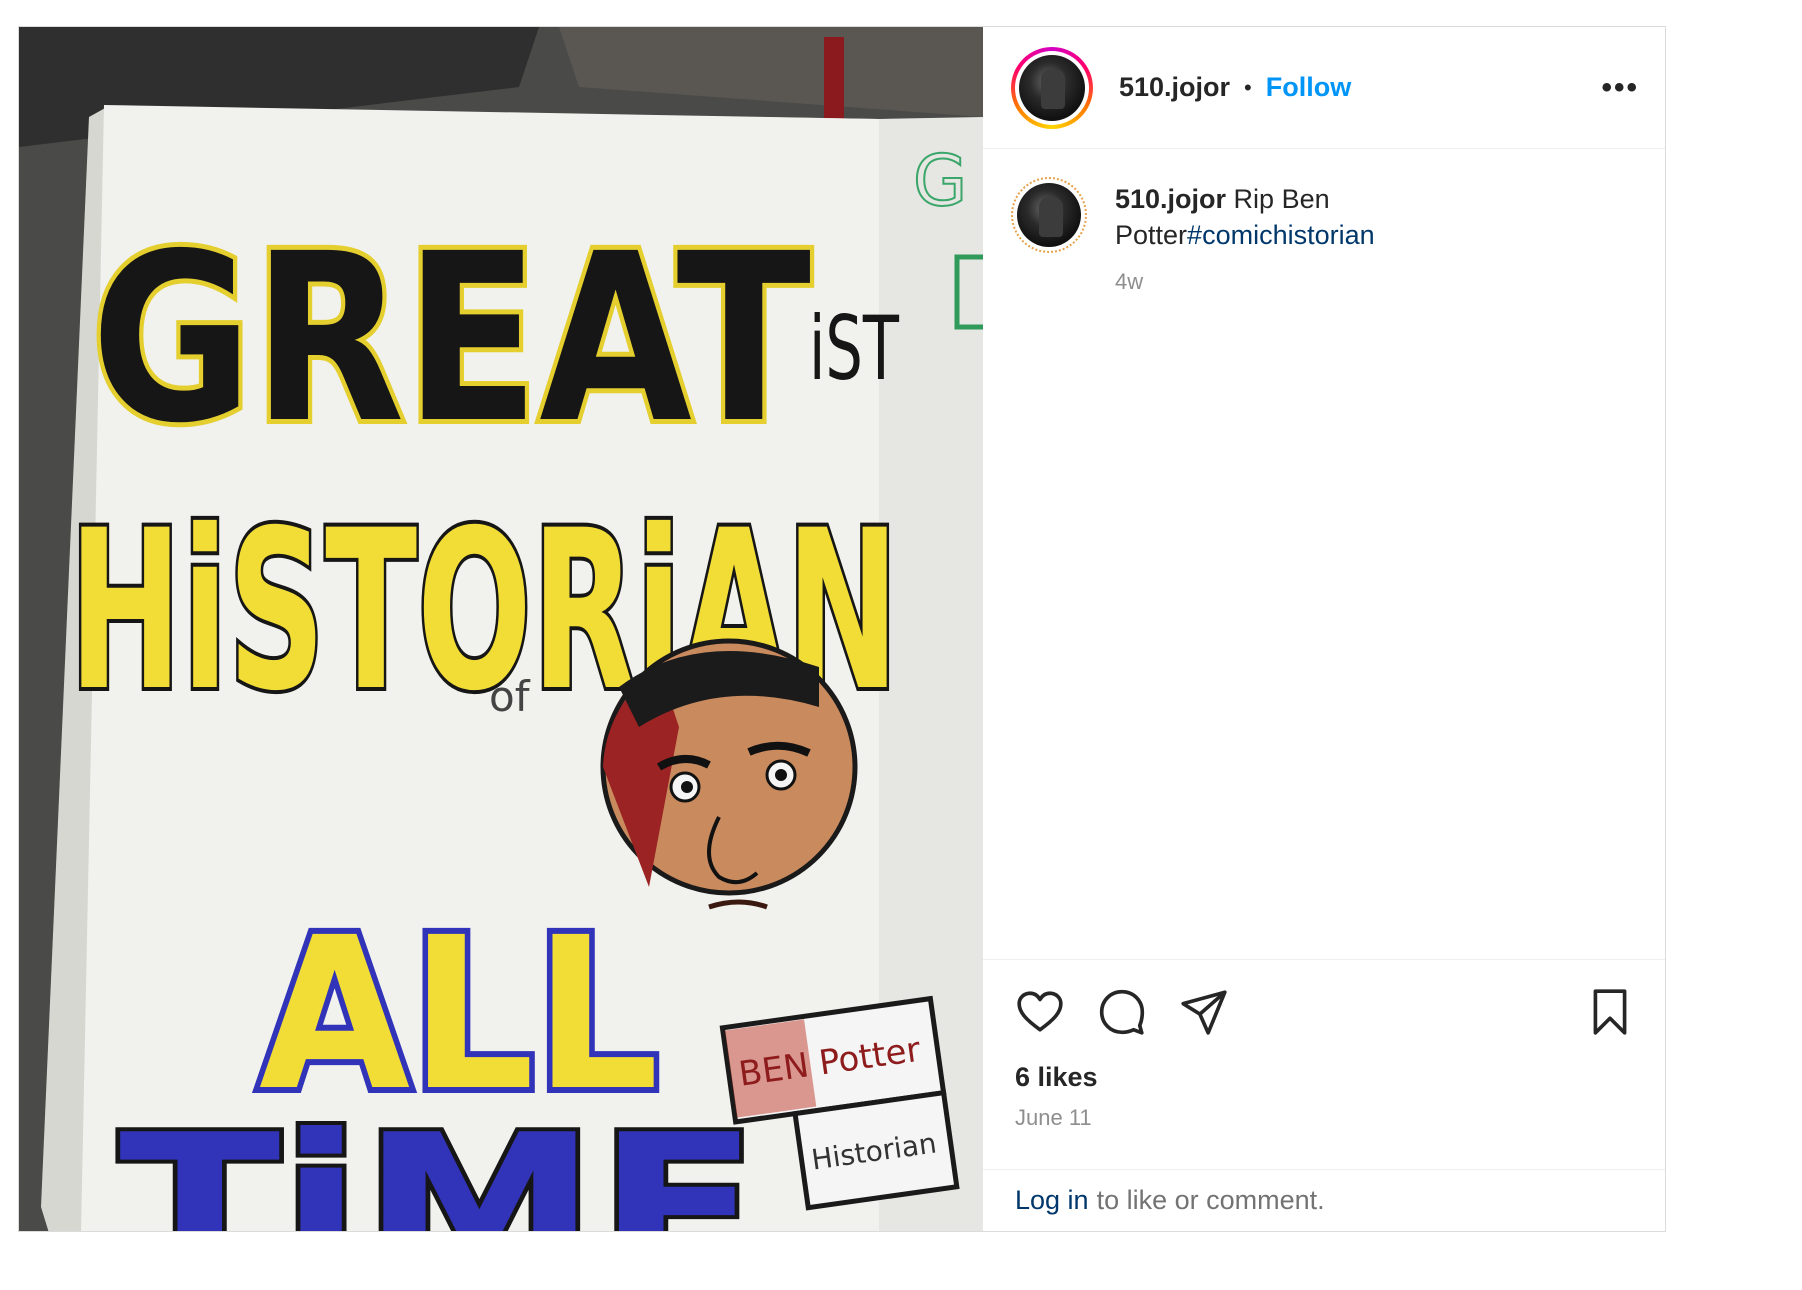 Image resolution: width=1802 pixels, height=1290 pixels. Describe the element at coordinates (1308, 87) in the screenshot. I see `follow-button: Follow` at that location.